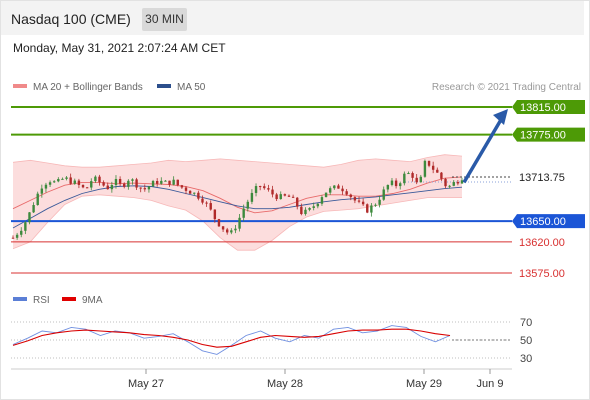 Image resolution: width=590 pixels, height=400 pixels. I want to click on level-label: 13620.00, so click(542, 243).